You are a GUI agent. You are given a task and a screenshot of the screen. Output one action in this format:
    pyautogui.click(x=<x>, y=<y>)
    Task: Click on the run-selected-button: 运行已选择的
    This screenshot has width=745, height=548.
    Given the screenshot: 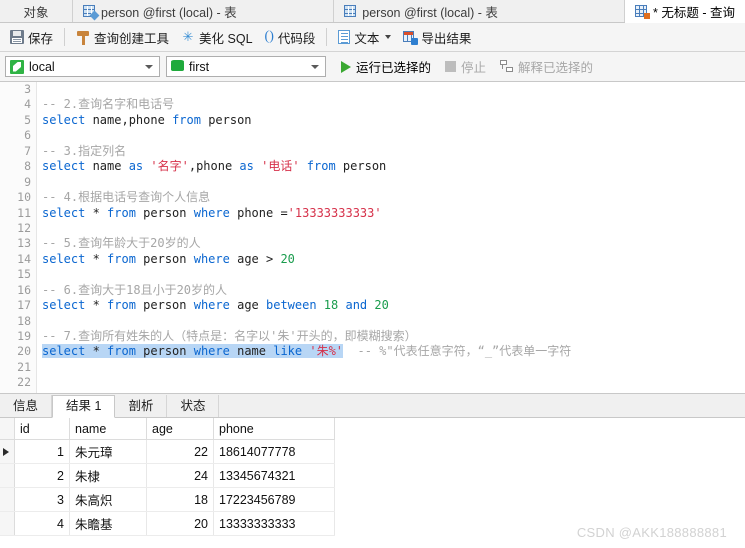 What is the action you would take?
    pyautogui.click(x=386, y=66)
    